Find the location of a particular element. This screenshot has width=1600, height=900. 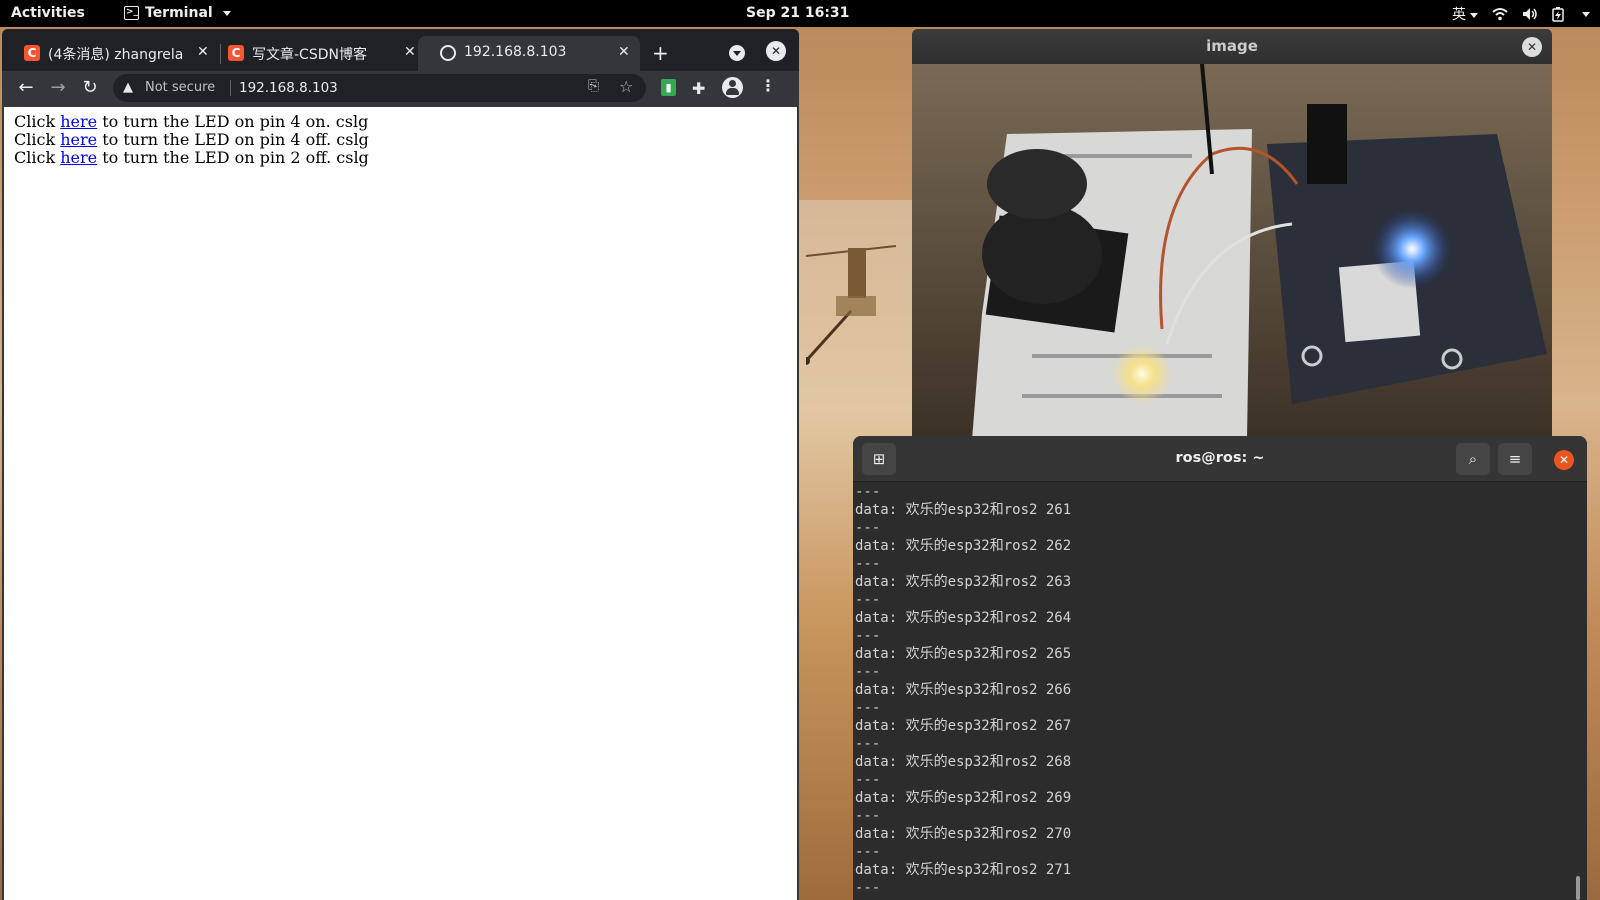

top-bar: Activities >_ Terminal Sep 21 16:31 英 is located at coordinates (800, 13).